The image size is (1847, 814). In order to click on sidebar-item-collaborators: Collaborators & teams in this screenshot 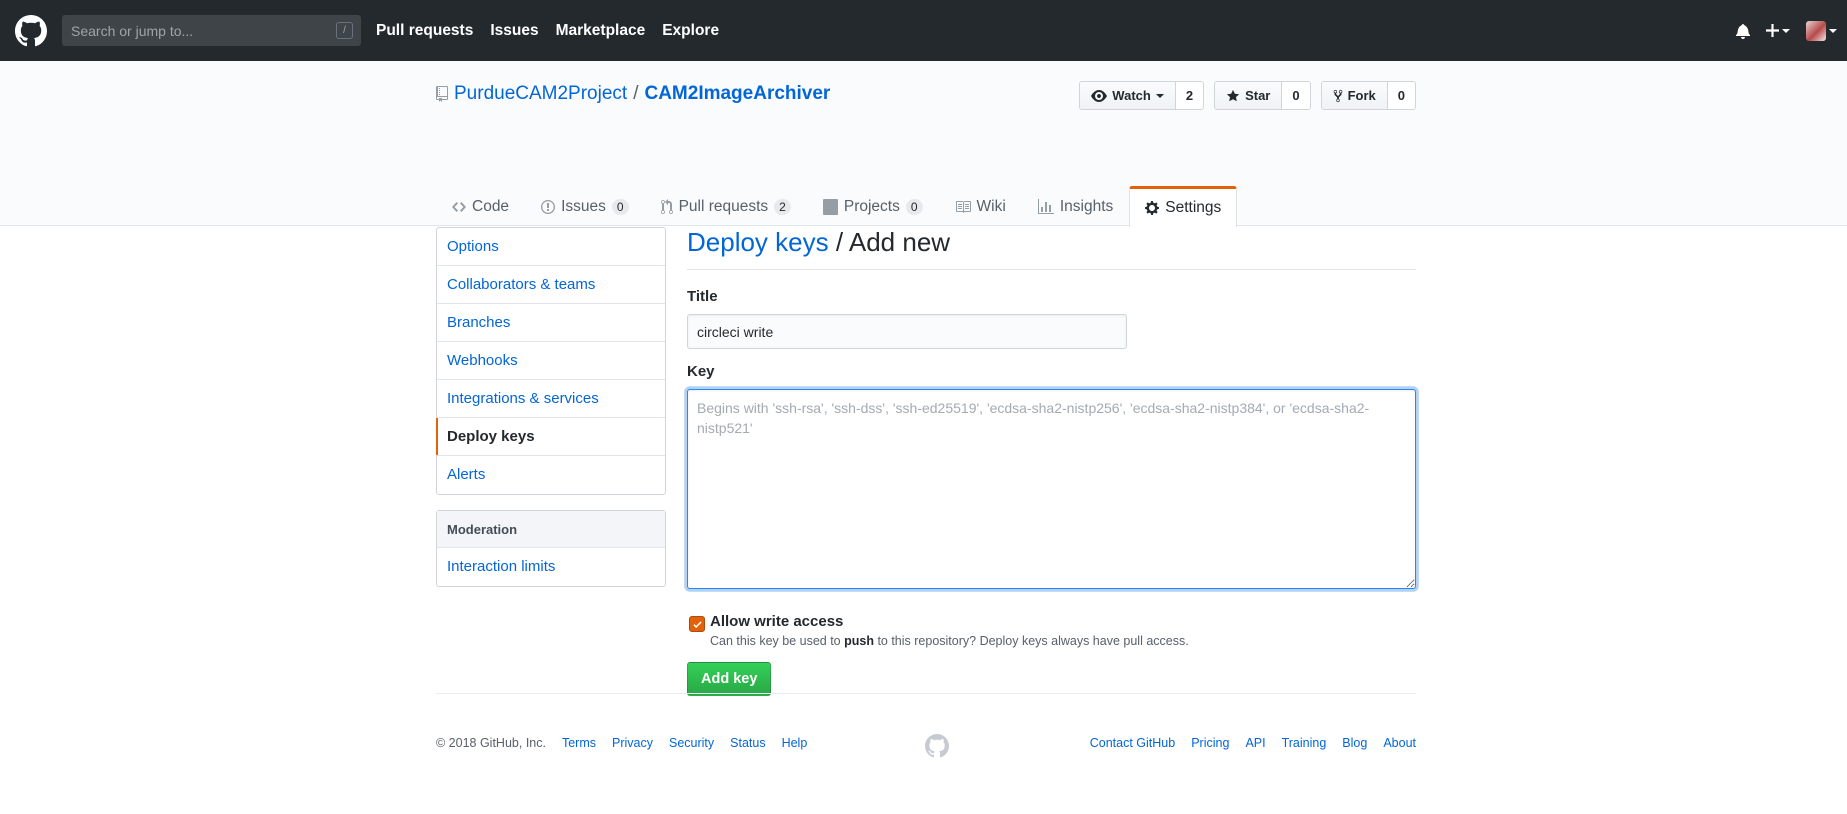, I will do `click(551, 285)`.